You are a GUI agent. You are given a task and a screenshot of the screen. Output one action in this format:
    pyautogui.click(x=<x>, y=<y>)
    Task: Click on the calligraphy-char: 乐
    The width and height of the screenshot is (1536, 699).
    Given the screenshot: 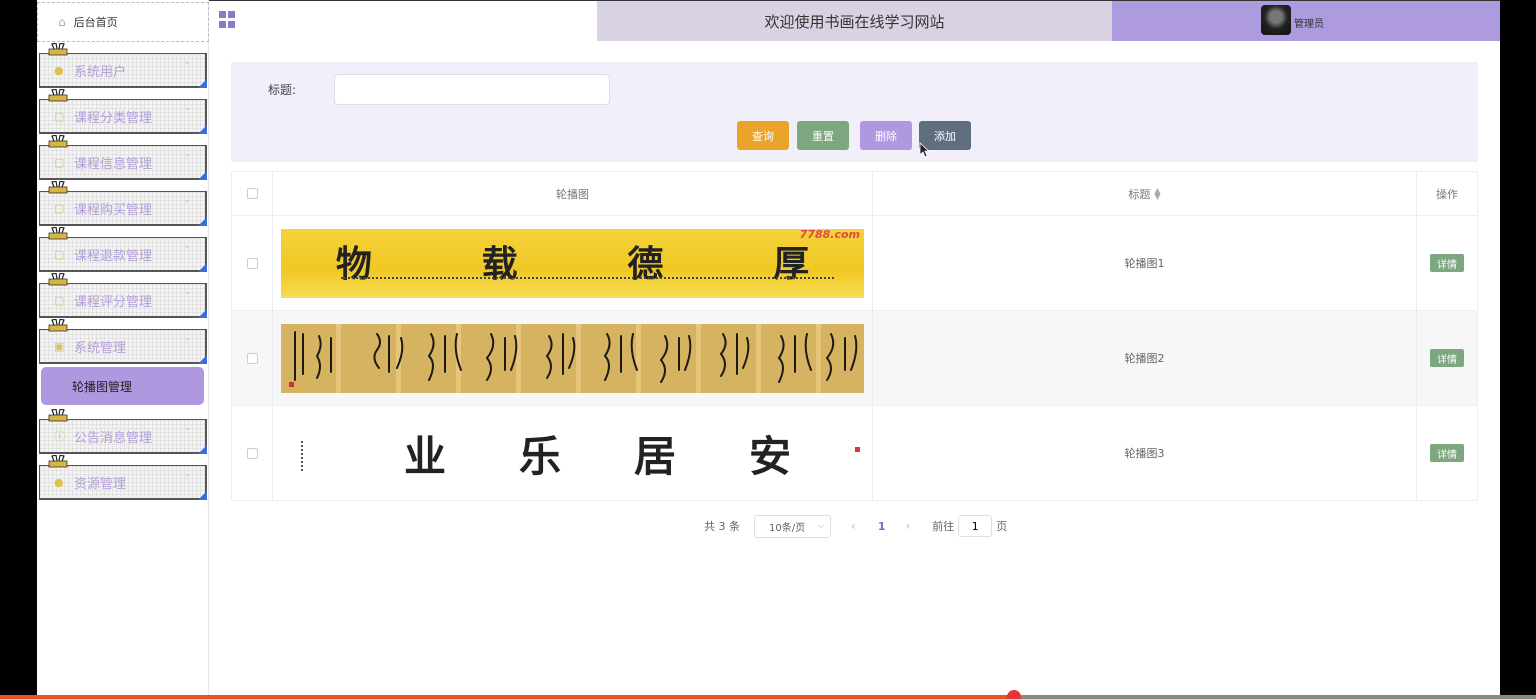 What is the action you would take?
    pyautogui.click(x=539, y=456)
    